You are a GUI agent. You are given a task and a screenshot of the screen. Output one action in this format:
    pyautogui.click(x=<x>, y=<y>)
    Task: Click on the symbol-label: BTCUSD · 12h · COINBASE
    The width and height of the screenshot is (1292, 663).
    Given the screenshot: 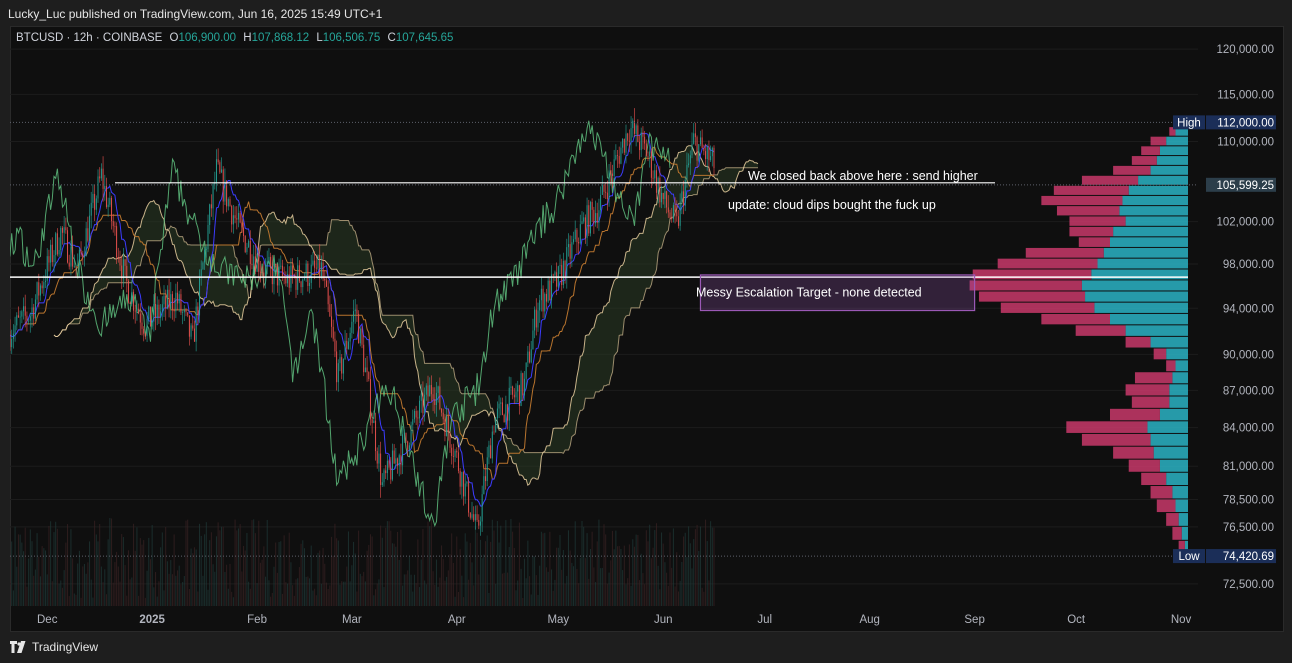 What is the action you would take?
    pyautogui.click(x=89, y=38)
    